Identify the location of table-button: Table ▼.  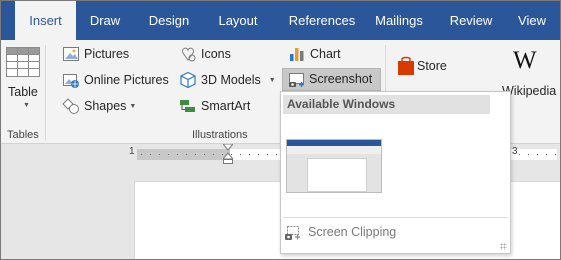
(23, 81).